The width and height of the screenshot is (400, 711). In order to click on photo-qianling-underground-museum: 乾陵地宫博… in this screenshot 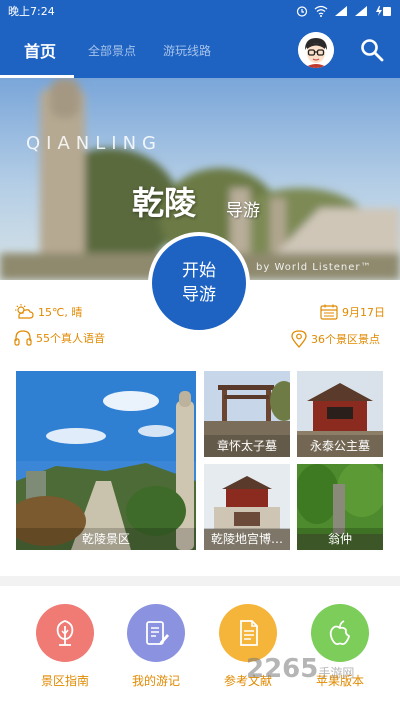, I will do `click(247, 507)`.